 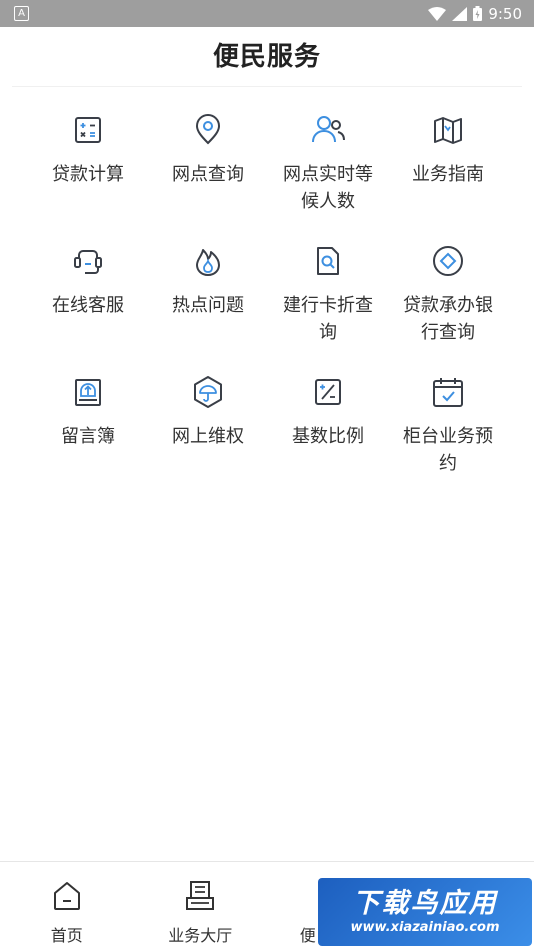 I want to click on status-bar: A 9:50, so click(x=267, y=13).